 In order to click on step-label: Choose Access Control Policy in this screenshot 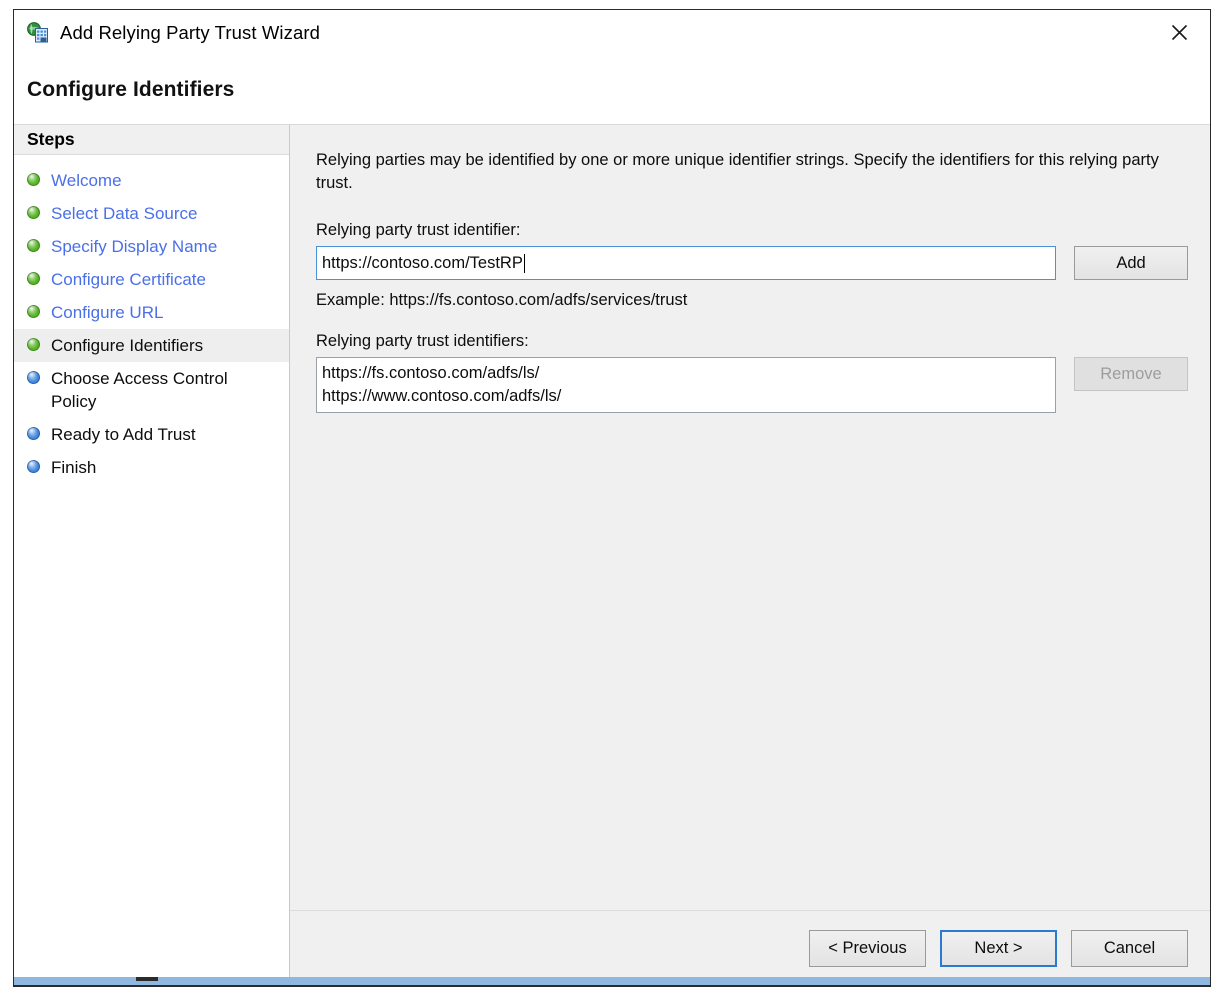, I will do `click(139, 390)`.